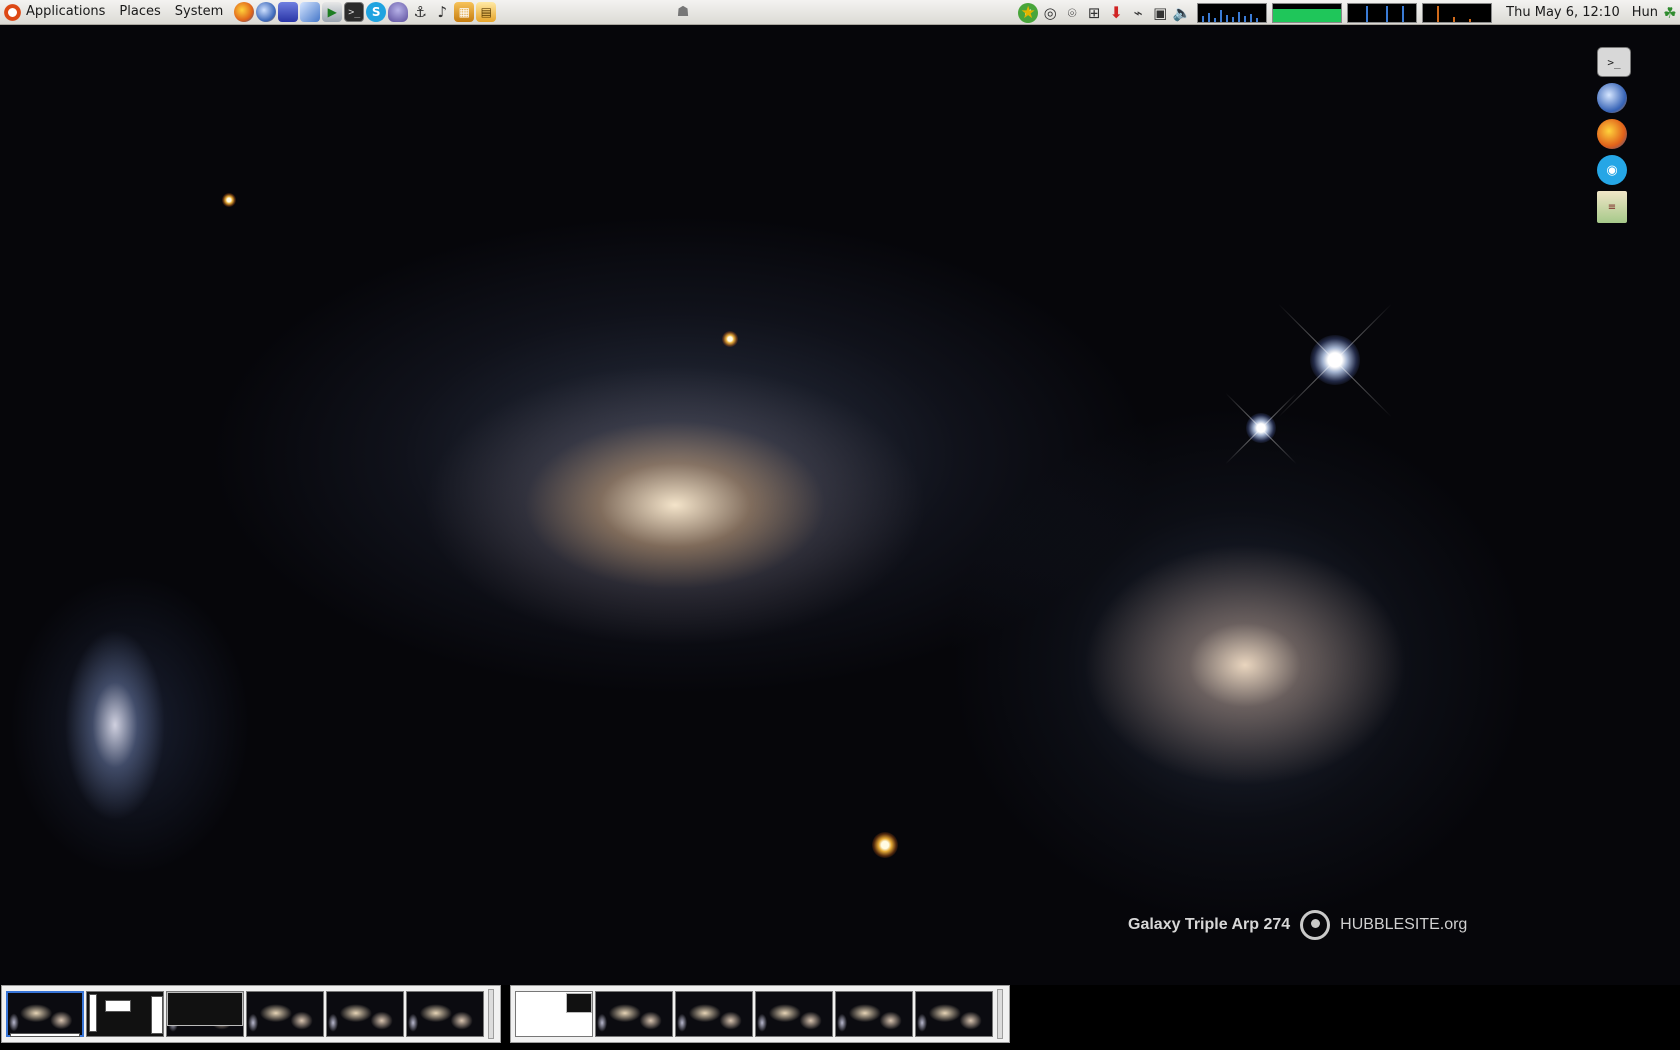 The width and height of the screenshot is (1680, 1050). What do you see at coordinates (1612, 207) in the screenshot?
I see `notepad-icon: ≡` at bounding box center [1612, 207].